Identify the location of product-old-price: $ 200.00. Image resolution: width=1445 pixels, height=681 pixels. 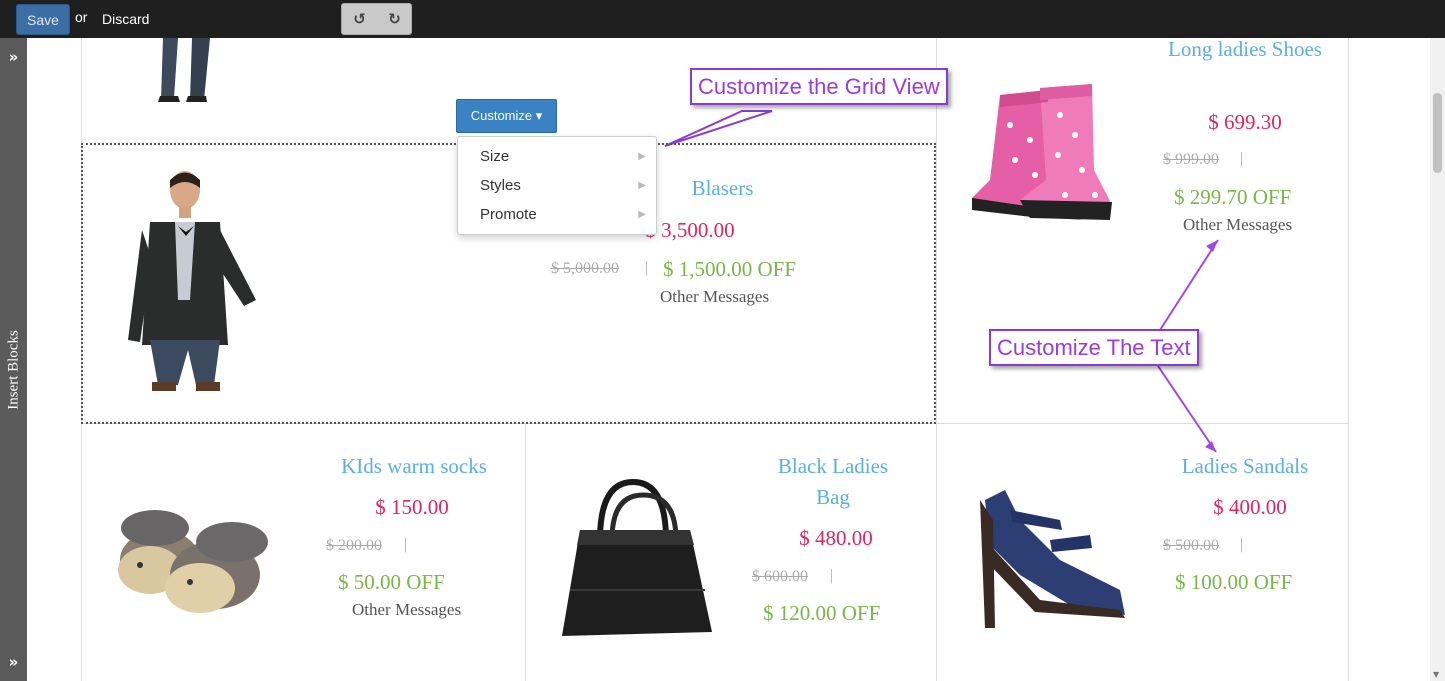
(354, 545).